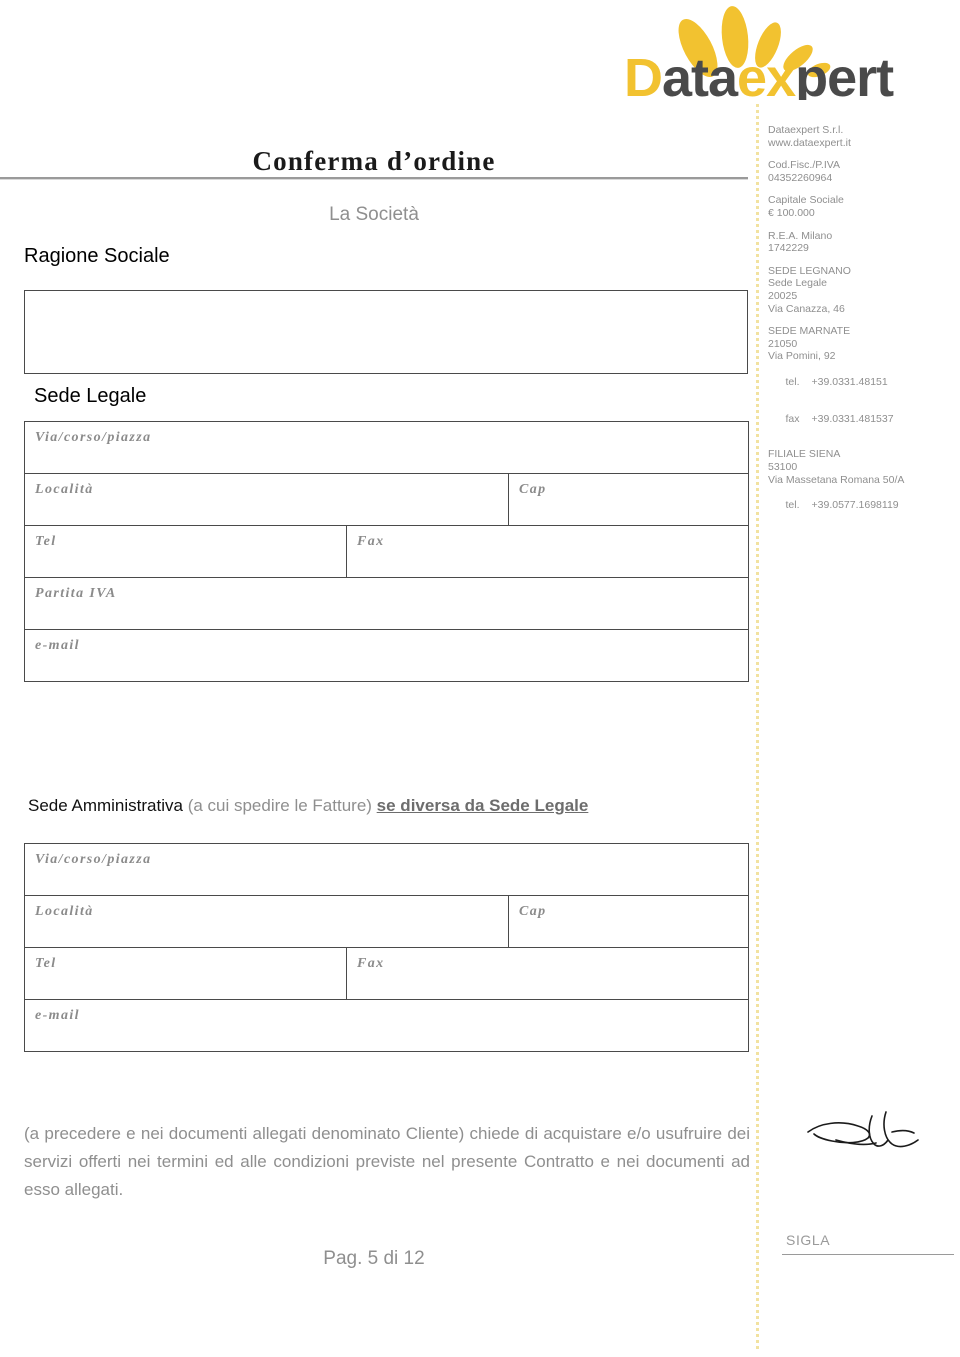 The image size is (960, 1357). I want to click on company-info-line: Dataexpert S.r.l., so click(806, 130).